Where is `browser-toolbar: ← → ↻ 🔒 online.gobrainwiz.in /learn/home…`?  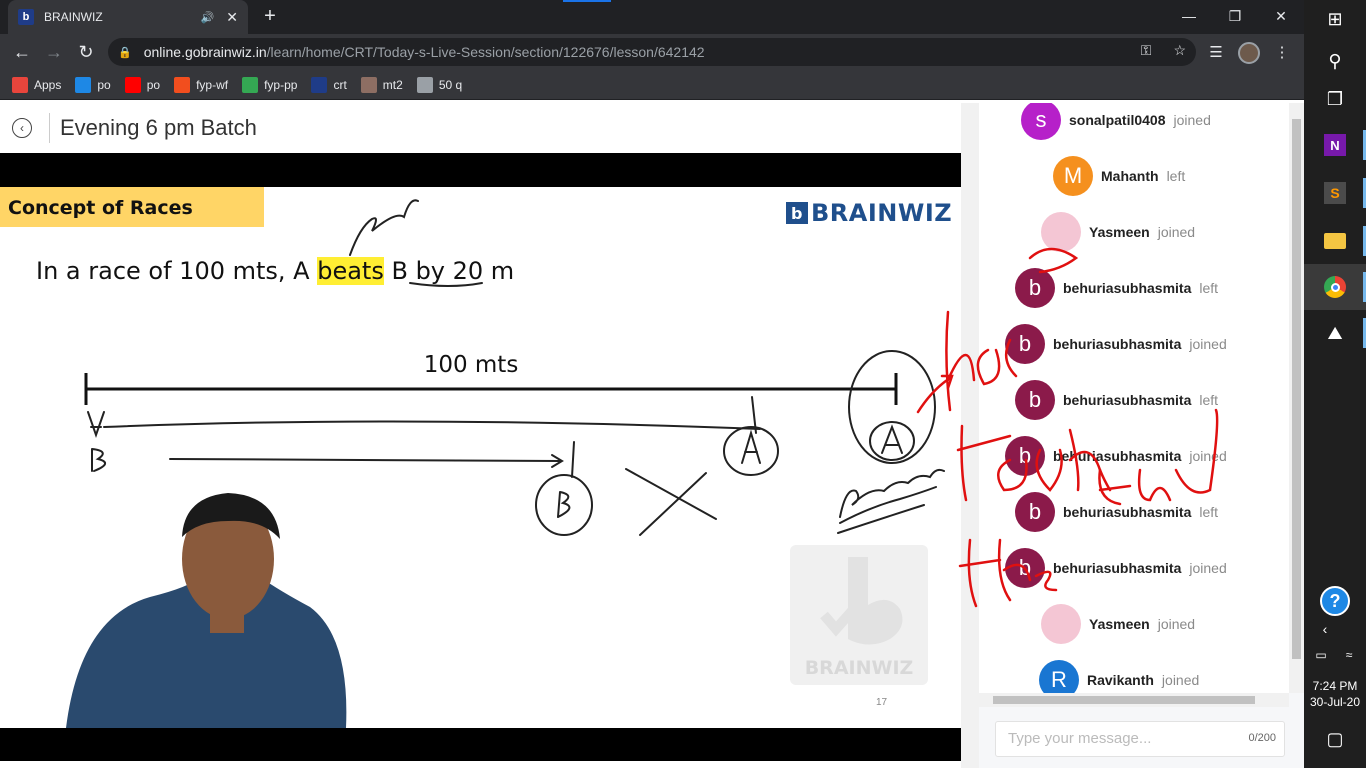
browser-toolbar: ← → ↻ 🔒 online.gobrainwiz.in /learn/home… is located at coordinates (652, 52).